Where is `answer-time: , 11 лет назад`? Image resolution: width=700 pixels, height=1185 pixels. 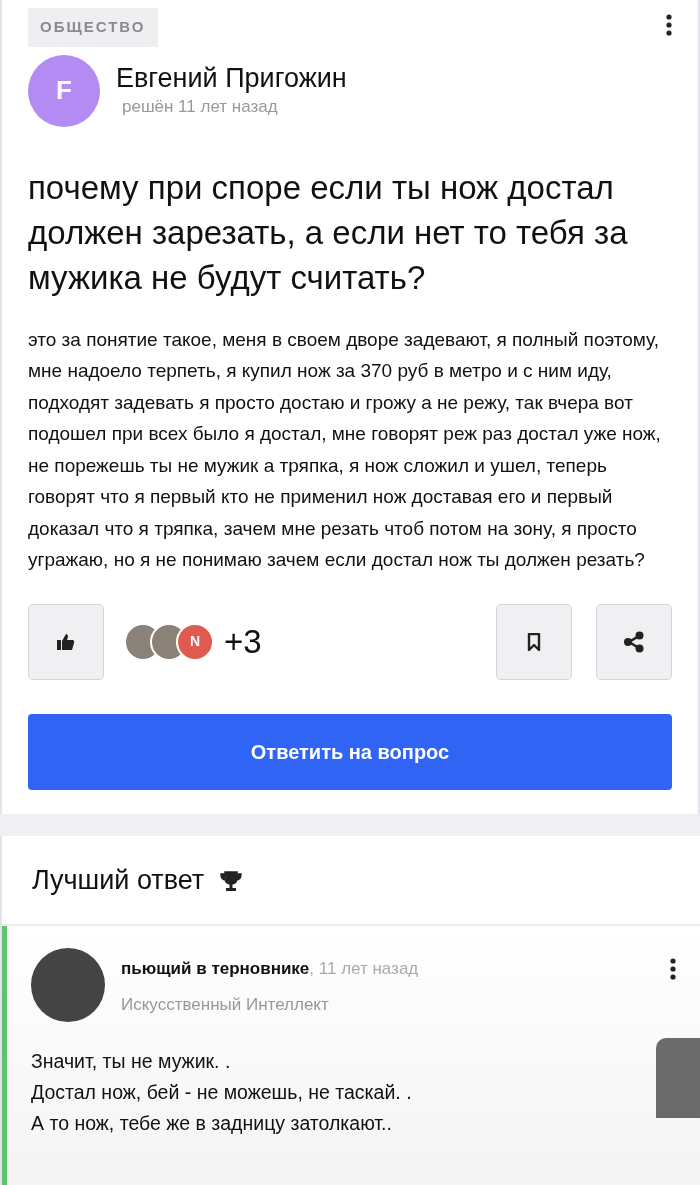
answer-time: , 11 лет назад is located at coordinates (364, 968).